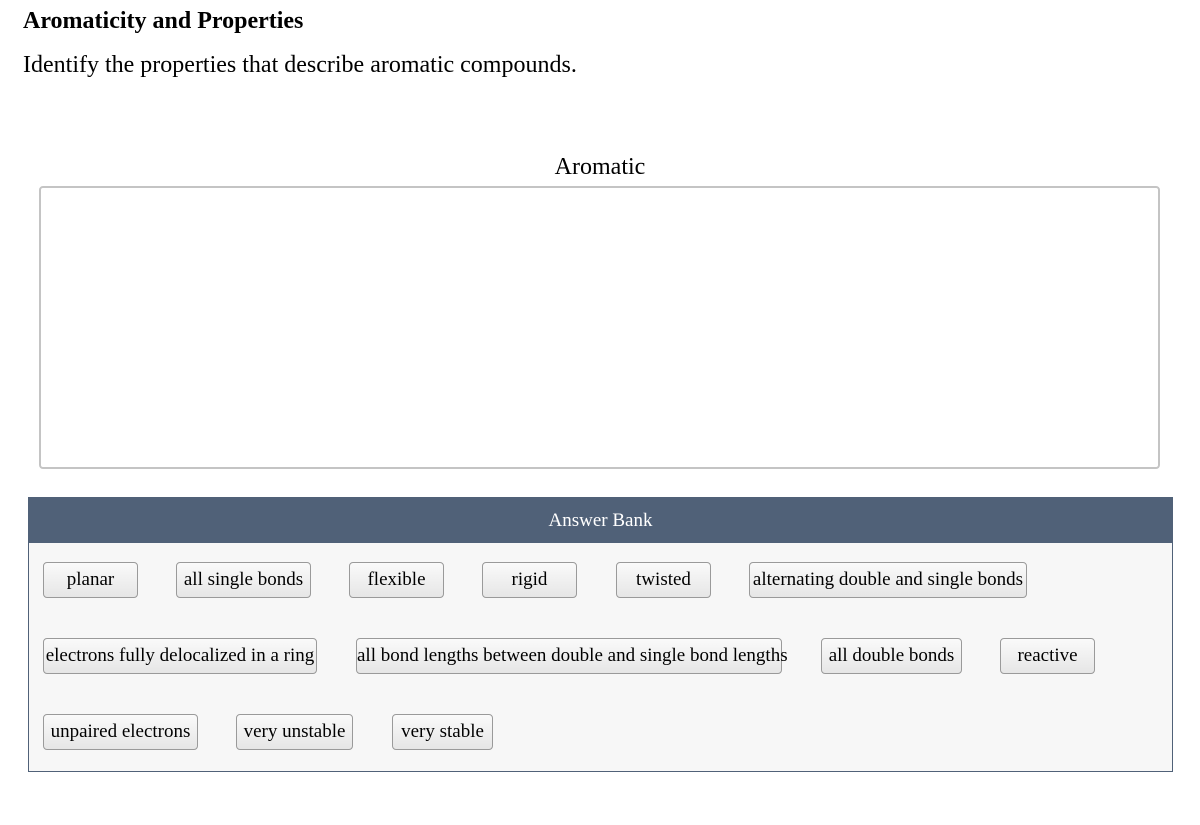 This screenshot has width=1200, height=825. Describe the element at coordinates (294, 732) in the screenshot. I see `answer-chip: very unstable` at that location.